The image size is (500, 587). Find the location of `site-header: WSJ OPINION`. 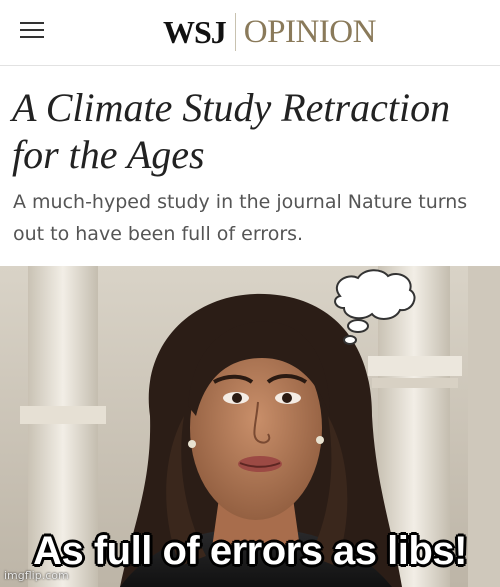

site-header: WSJ OPINION is located at coordinates (250, 33).